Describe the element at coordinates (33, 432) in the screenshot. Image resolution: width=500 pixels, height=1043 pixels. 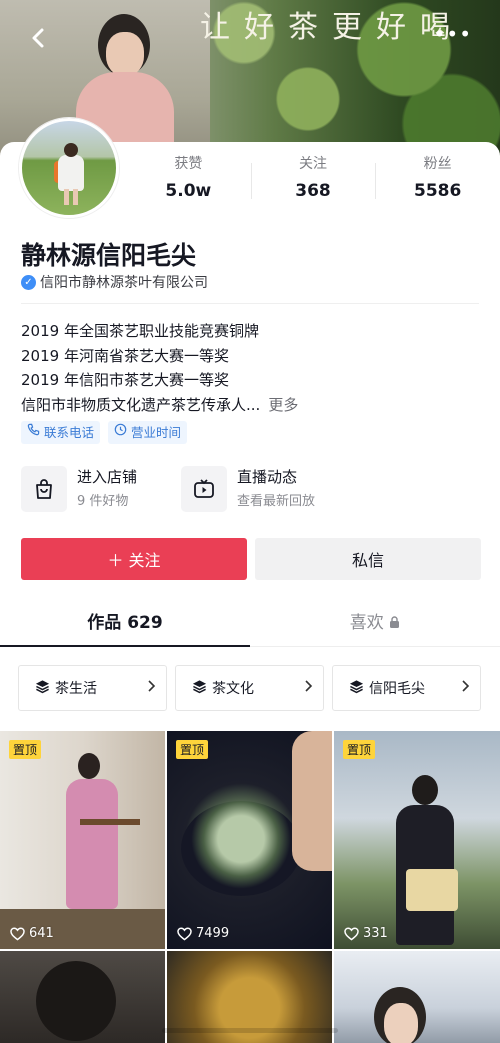
I see `phone-icon` at that location.